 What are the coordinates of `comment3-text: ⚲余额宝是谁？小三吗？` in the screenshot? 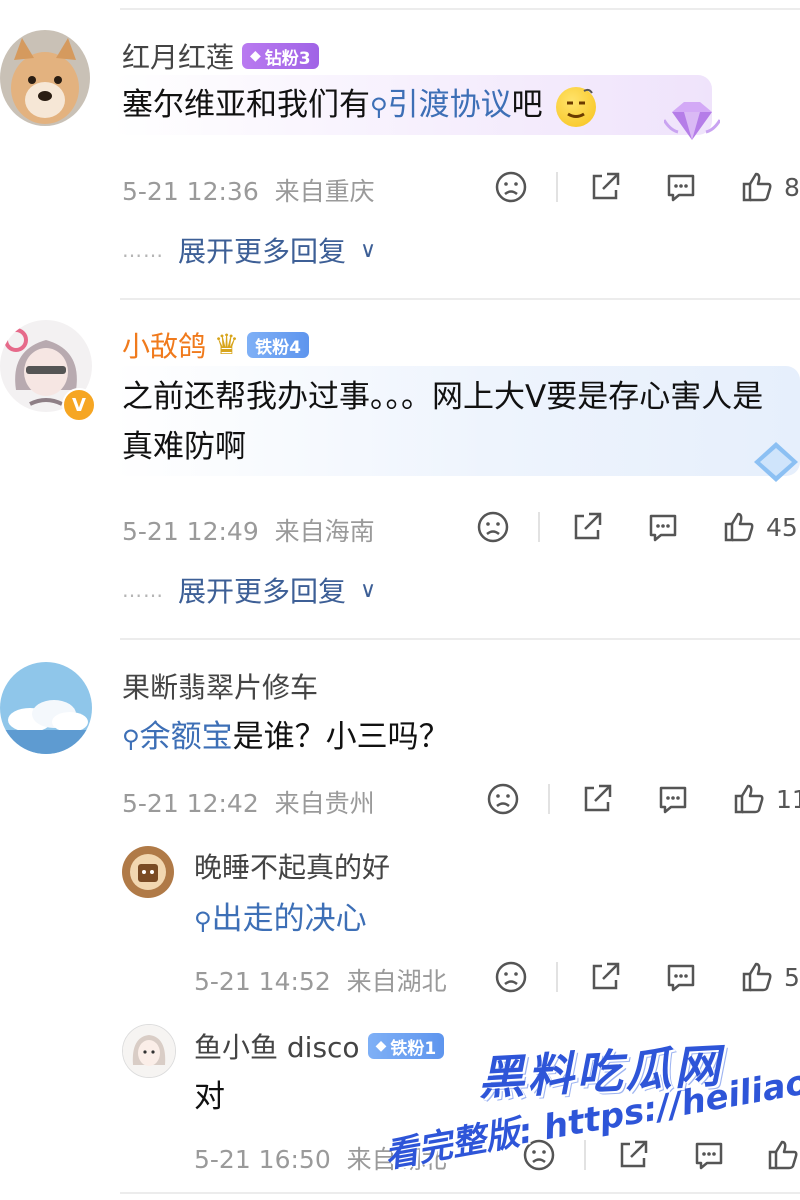 It's located at (286, 738).